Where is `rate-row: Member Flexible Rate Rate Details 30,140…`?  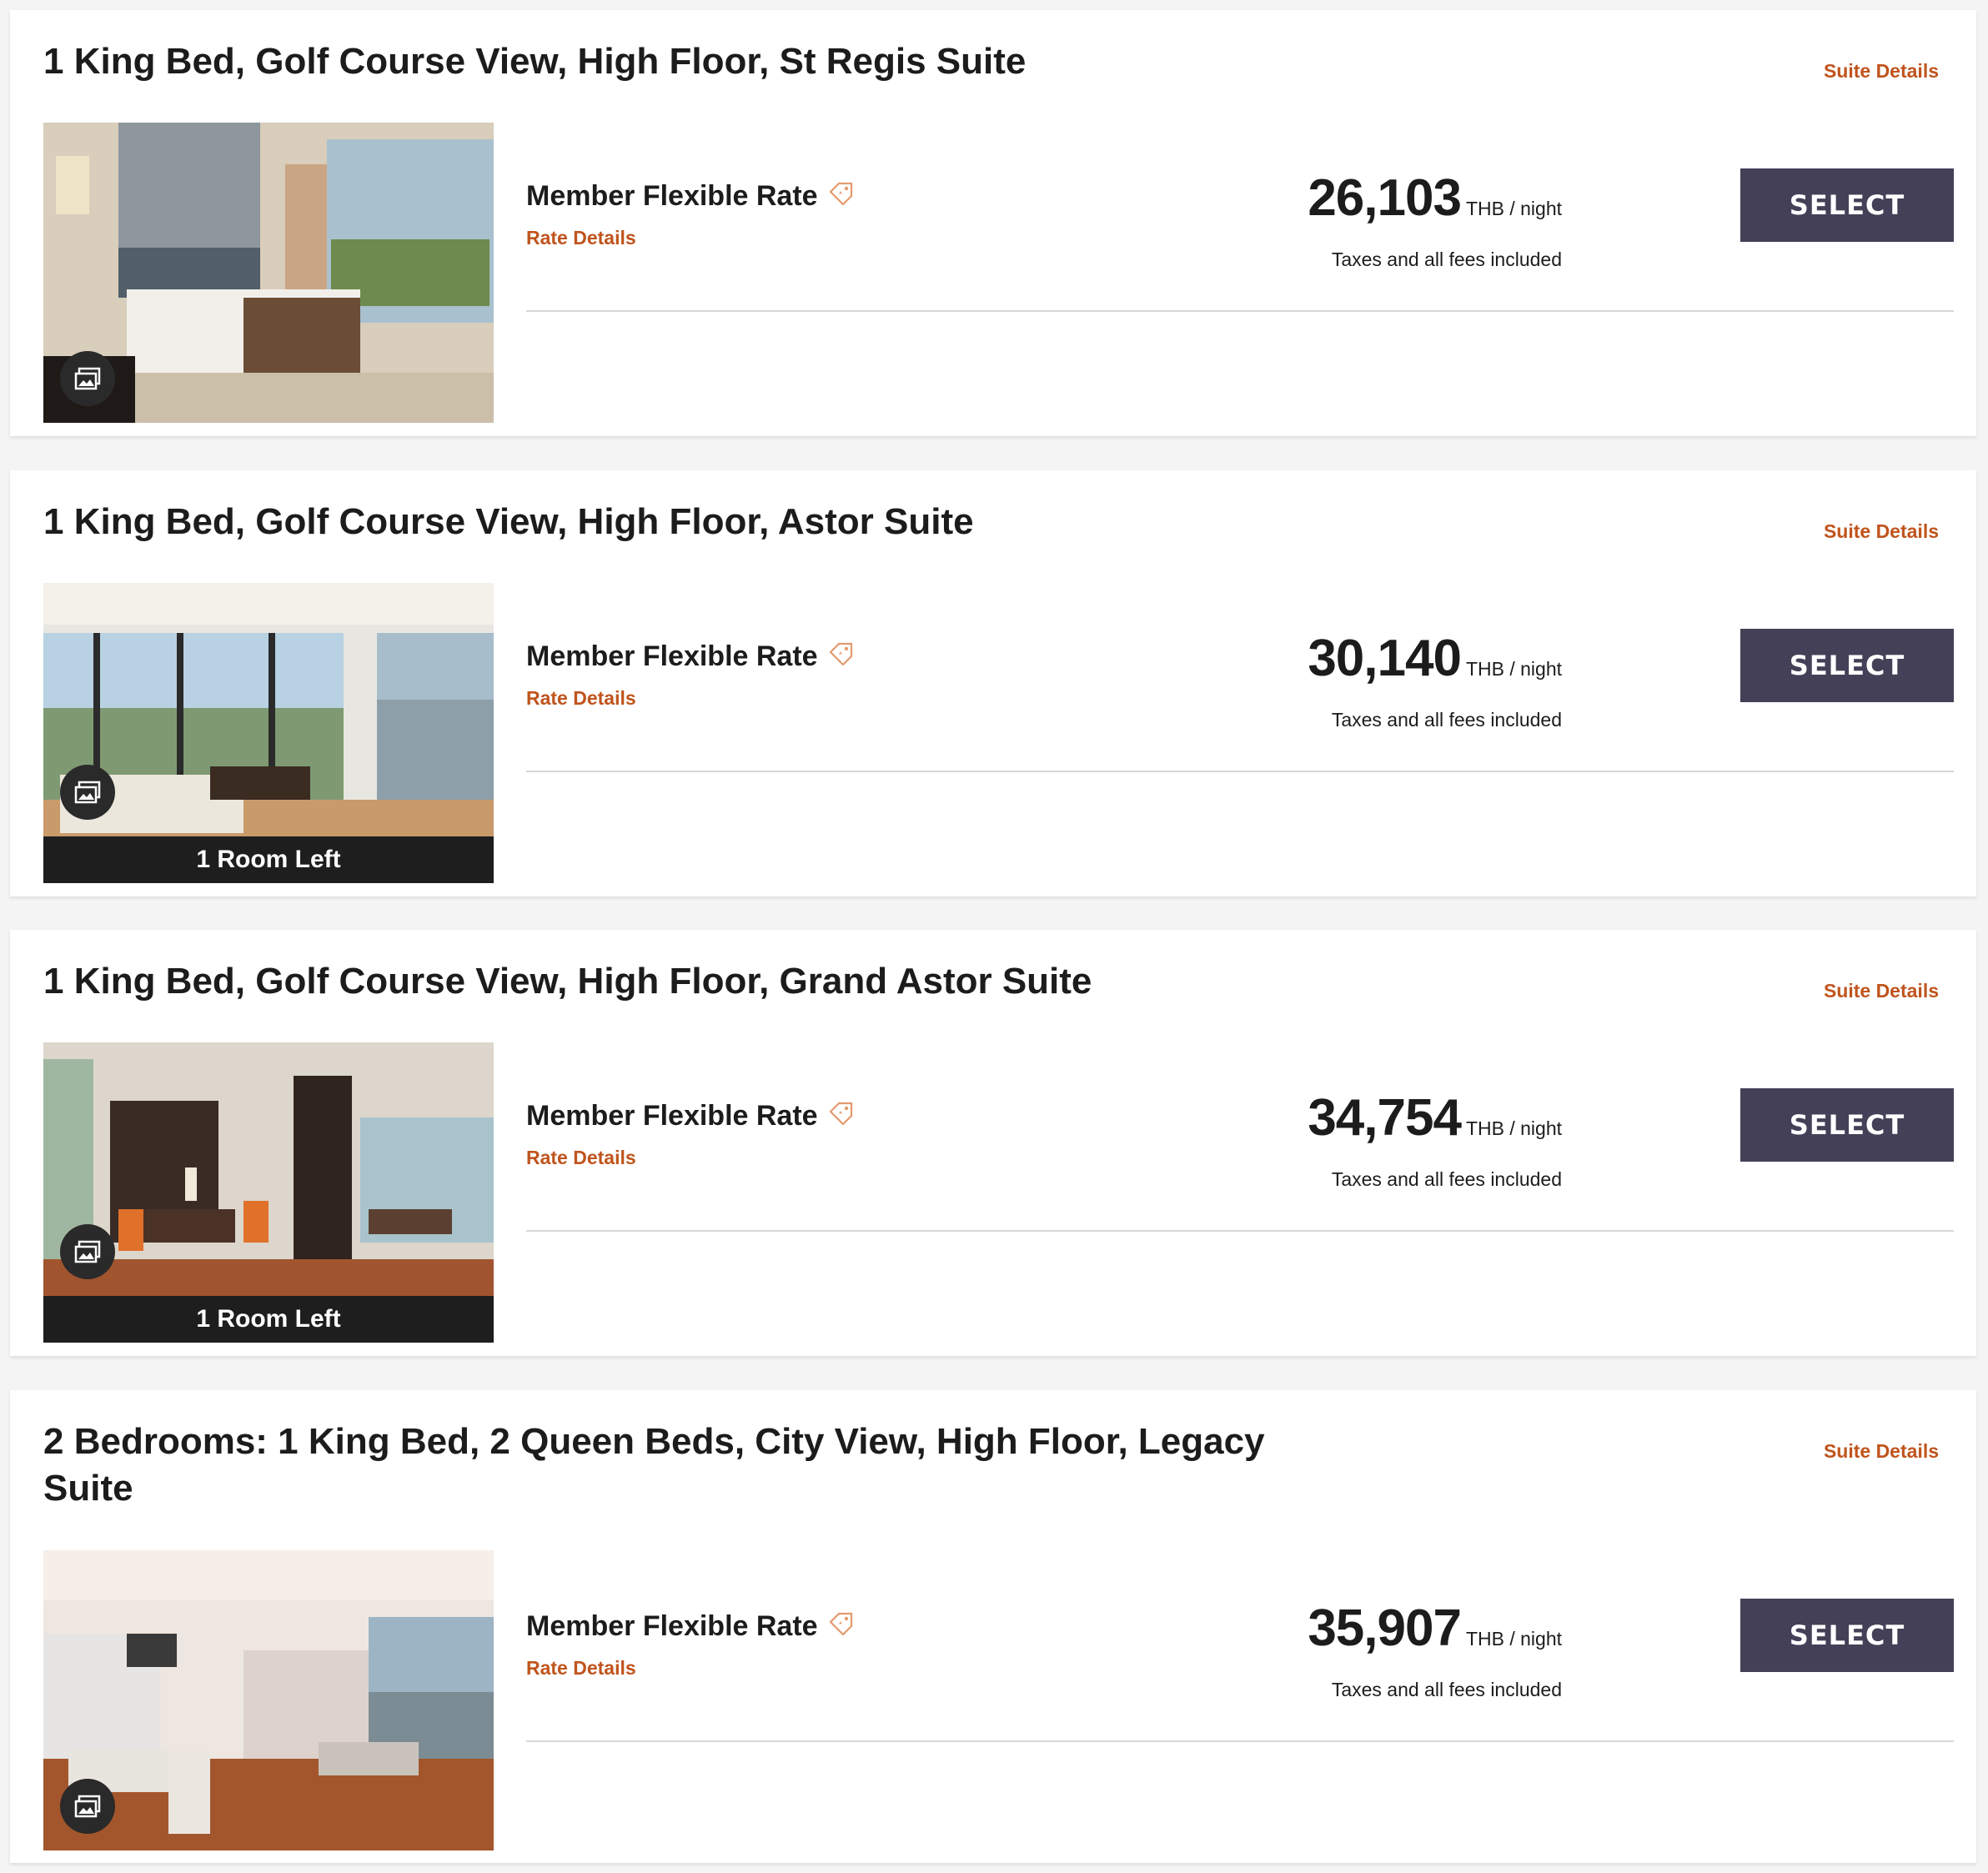
rate-row: Member Flexible Rate Rate Details 30,140… is located at coordinates (1240, 696).